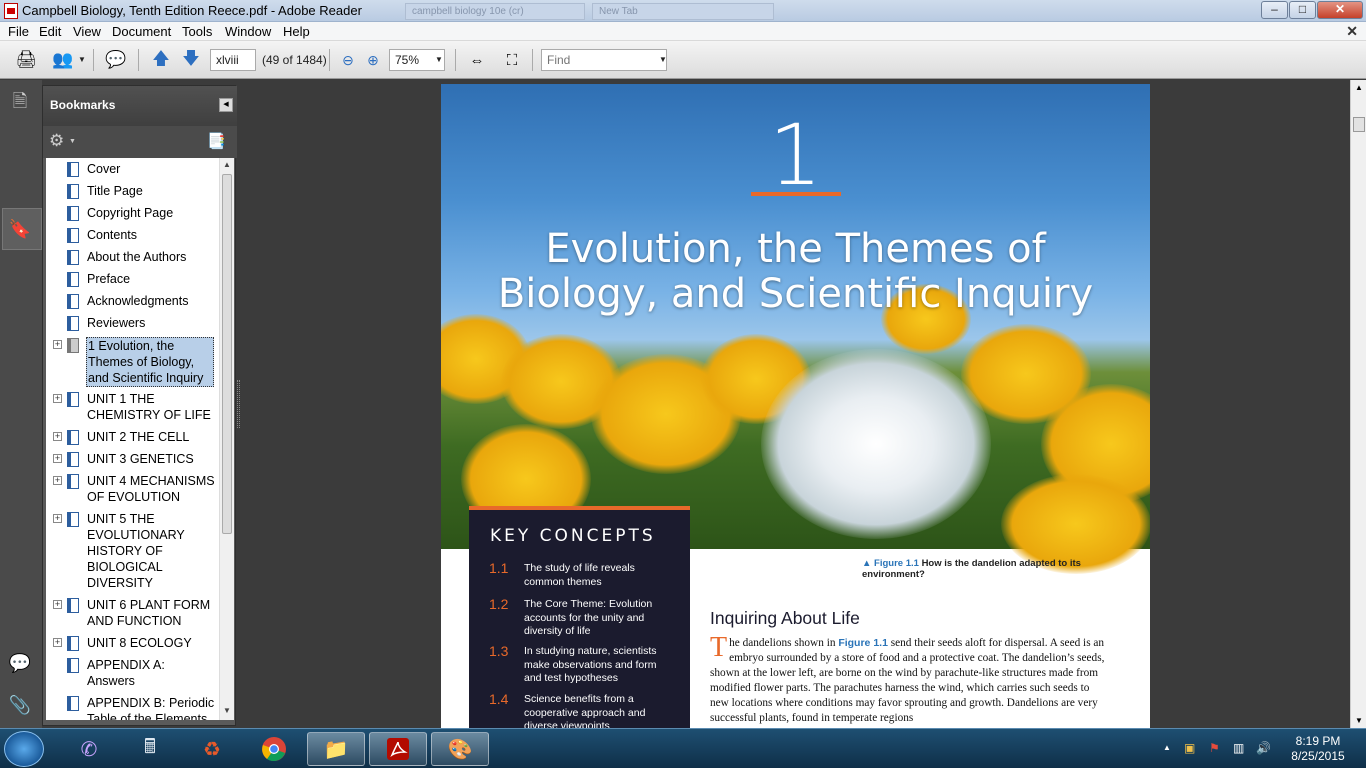 The height and width of the screenshot is (768, 1366). What do you see at coordinates (18, 31) in the screenshot?
I see `menu-file: File` at bounding box center [18, 31].